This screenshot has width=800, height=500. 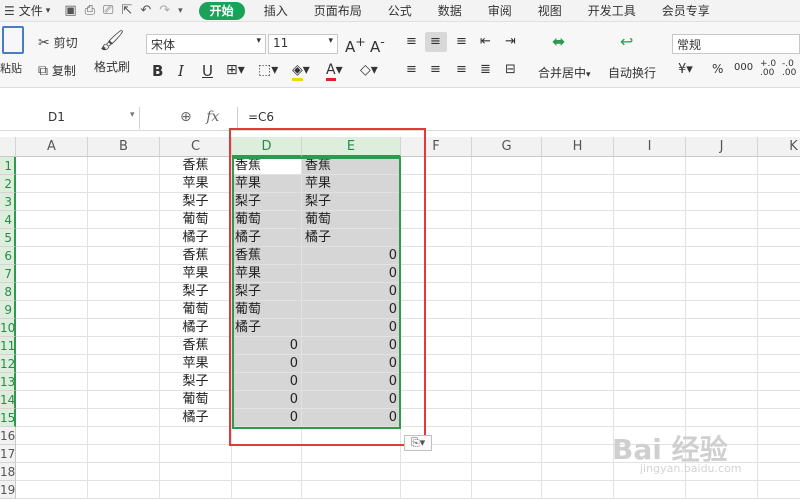 What do you see at coordinates (686, 11) in the screenshot?
I see `tab-8: 会员专享` at bounding box center [686, 11].